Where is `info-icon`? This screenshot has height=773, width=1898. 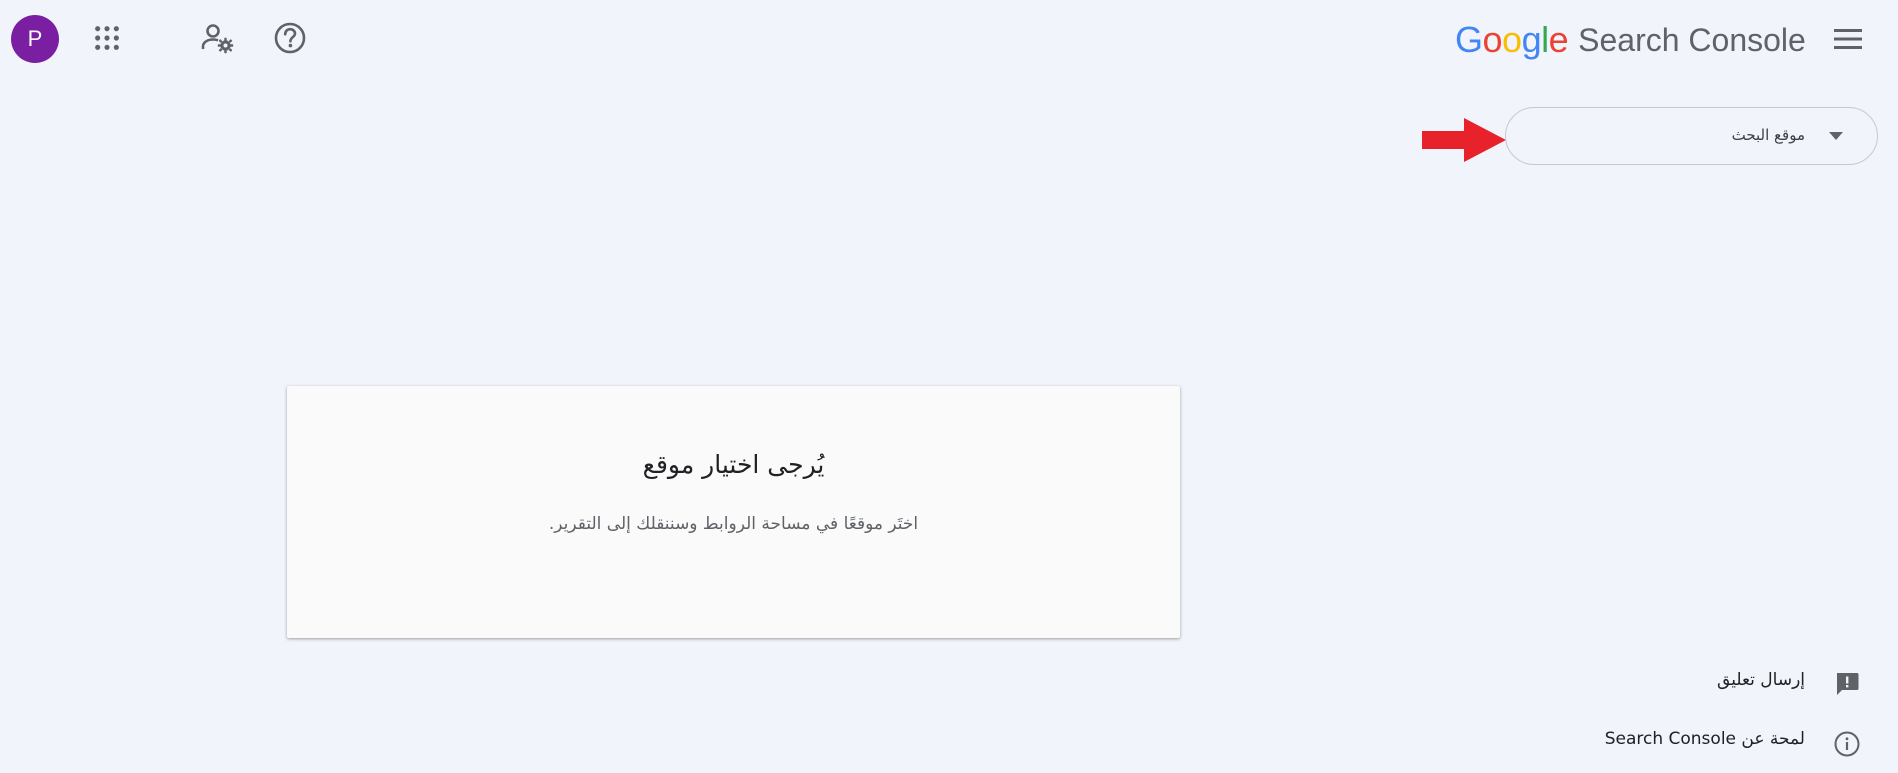 info-icon is located at coordinates (1847, 744).